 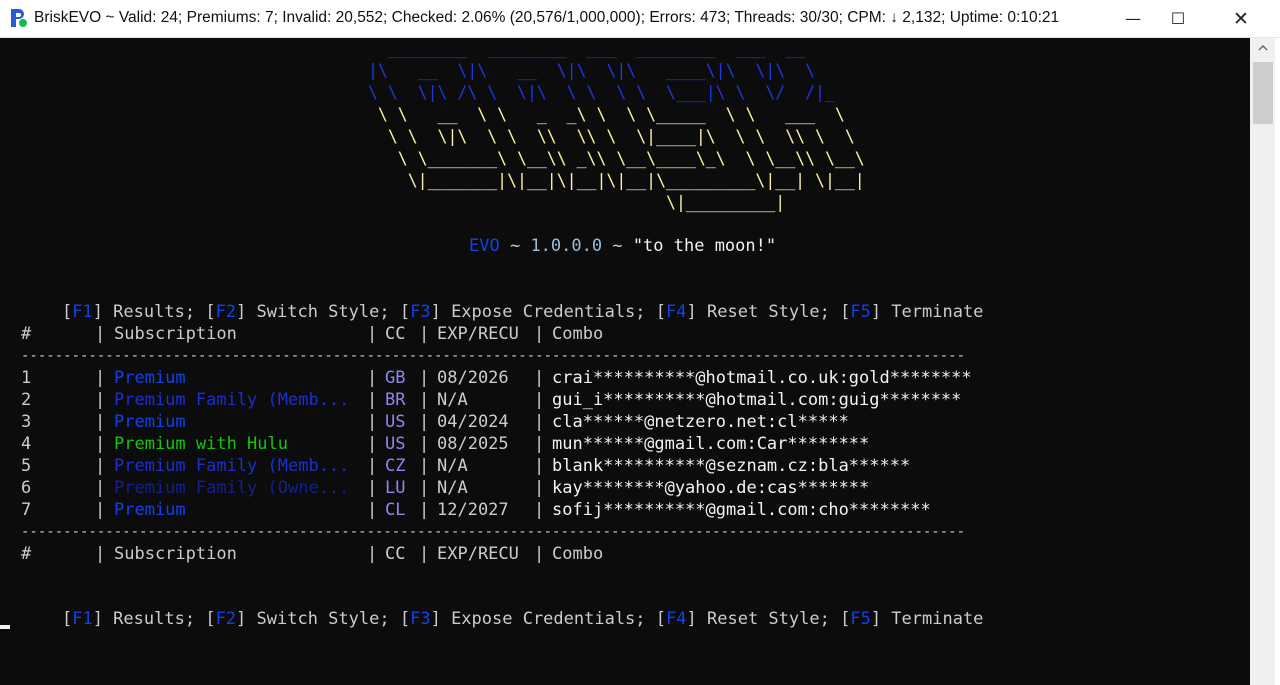 I want to click on hotkey-key: F5, so click(x=860, y=619).